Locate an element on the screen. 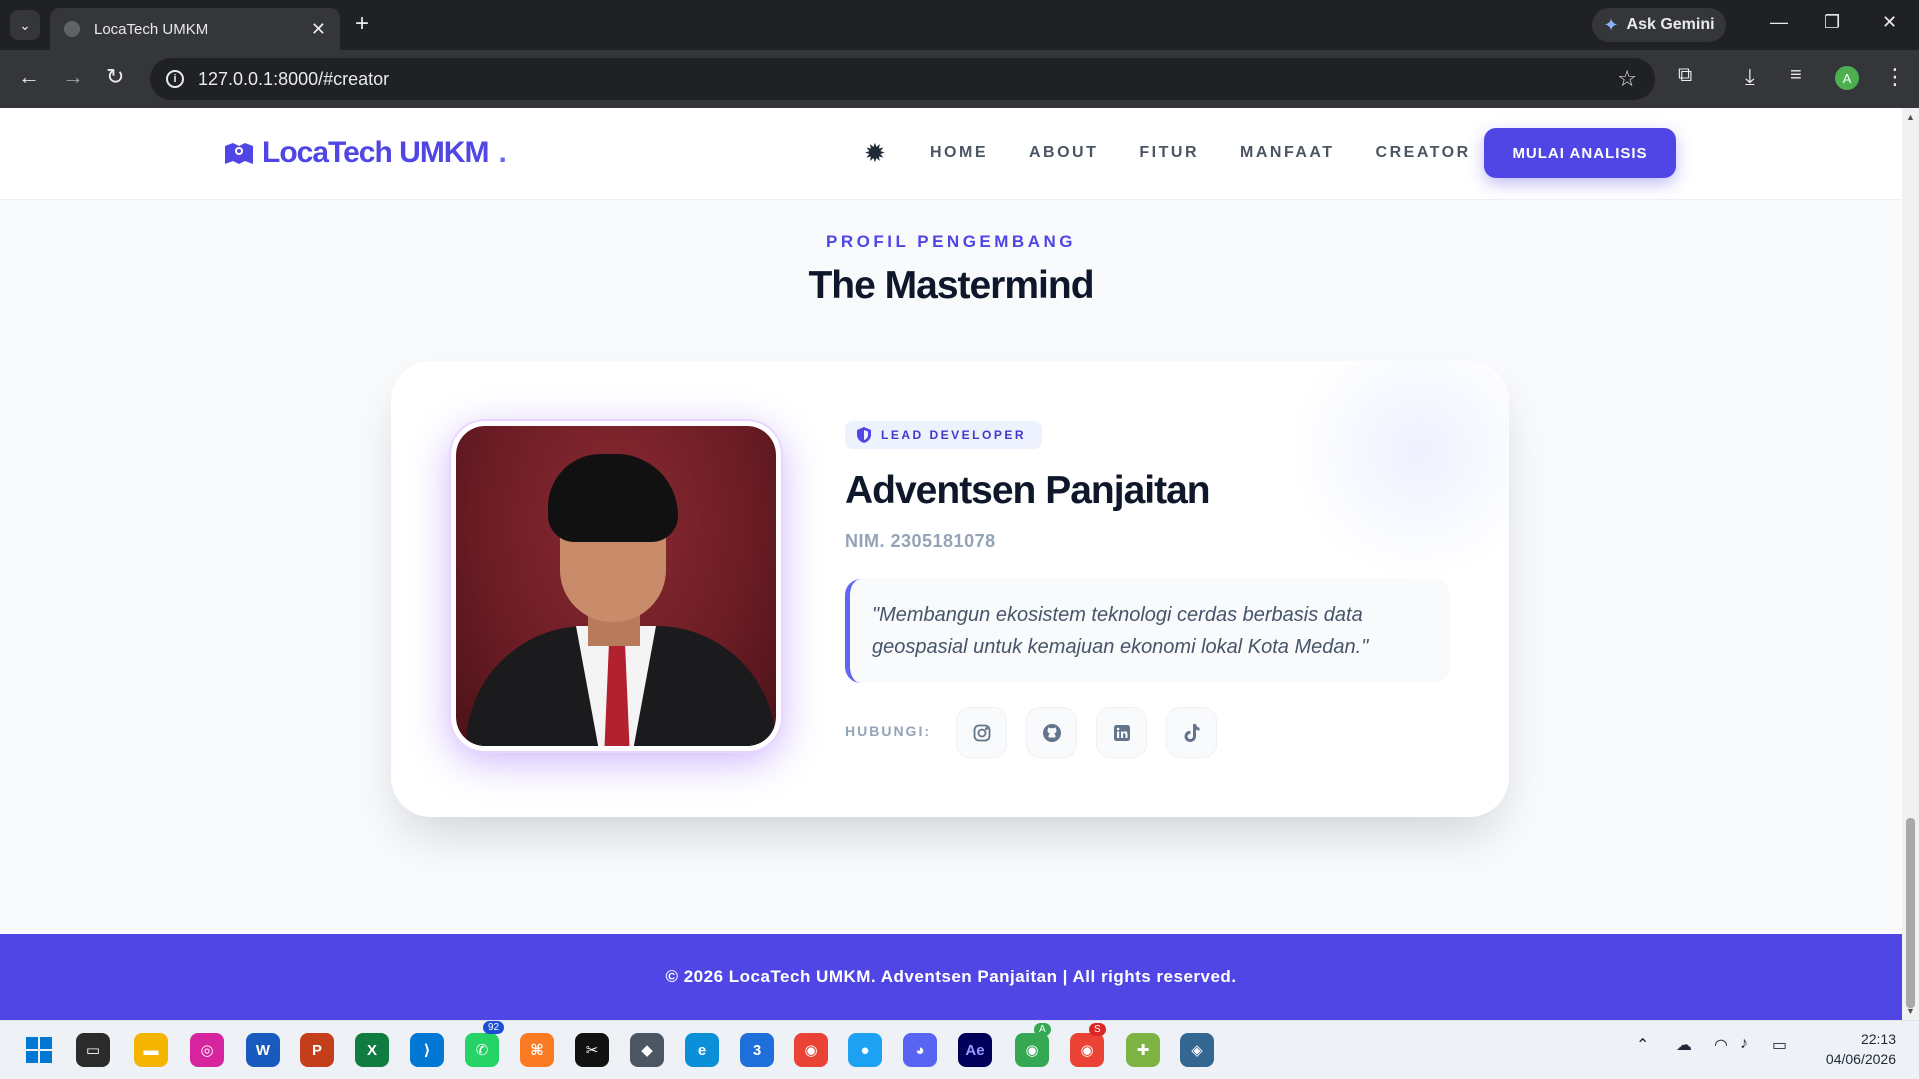 The width and height of the screenshot is (1919, 1079). extensions-icon: ⧉ is located at coordinates (1685, 75).